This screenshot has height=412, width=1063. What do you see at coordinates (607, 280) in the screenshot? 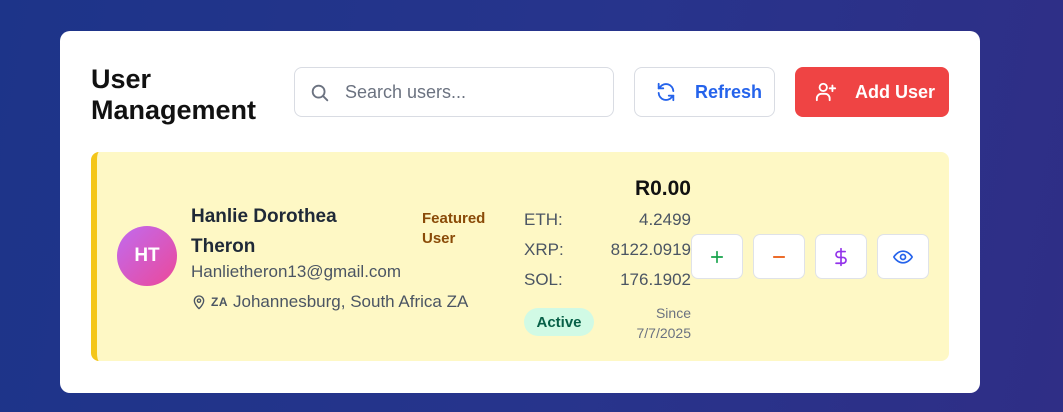
I see `crypto-row-sol: SOL: 176.1902` at bounding box center [607, 280].